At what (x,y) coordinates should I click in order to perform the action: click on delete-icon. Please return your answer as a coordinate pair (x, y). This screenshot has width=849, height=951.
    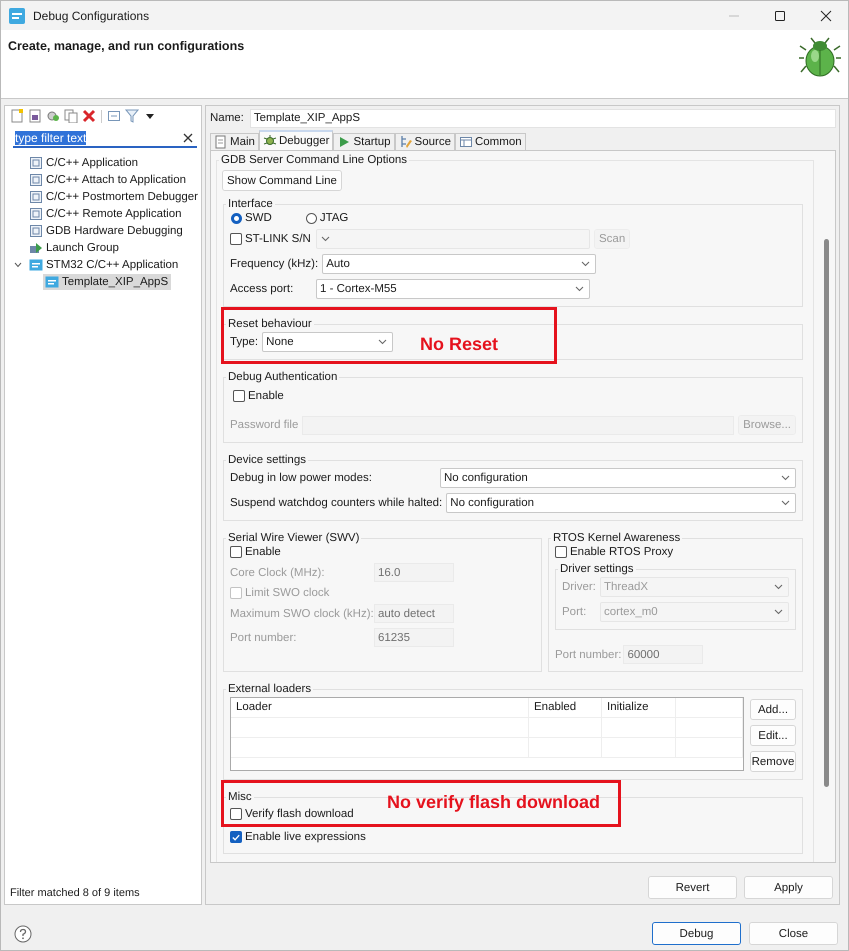
    Looking at the image, I should click on (89, 116).